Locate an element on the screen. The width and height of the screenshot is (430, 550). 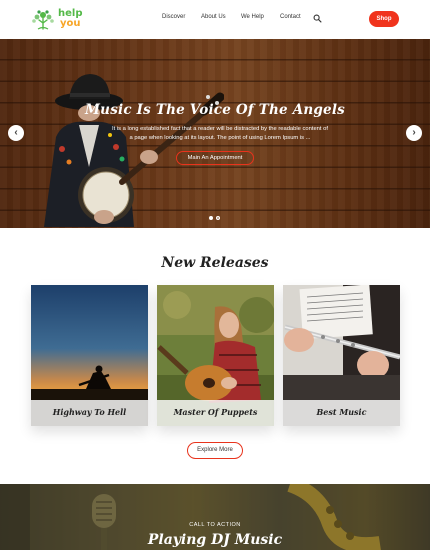
slider-prev-button: ‹ is located at coordinates (16, 133).